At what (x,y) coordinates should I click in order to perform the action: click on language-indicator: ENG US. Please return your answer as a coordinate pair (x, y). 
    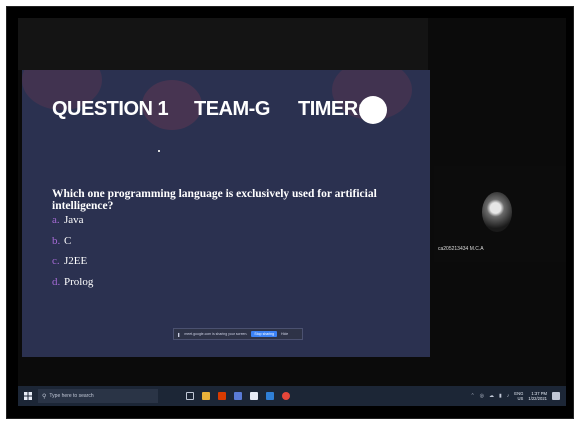
    Looking at the image, I should click on (518, 396).